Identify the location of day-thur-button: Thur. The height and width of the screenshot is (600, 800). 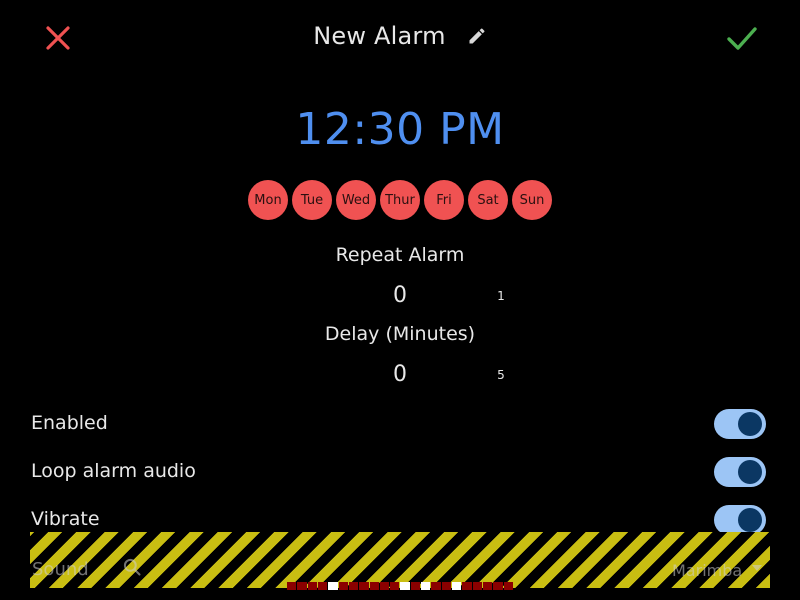
(400, 200).